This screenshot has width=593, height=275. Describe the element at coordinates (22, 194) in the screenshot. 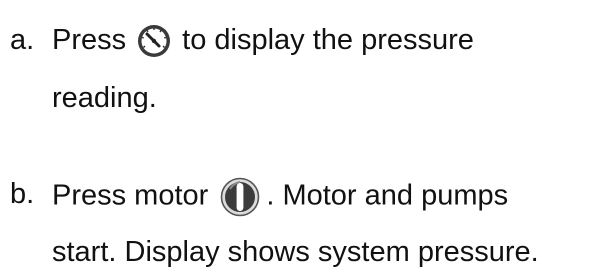

I see `step-b-marker: b.` at that location.